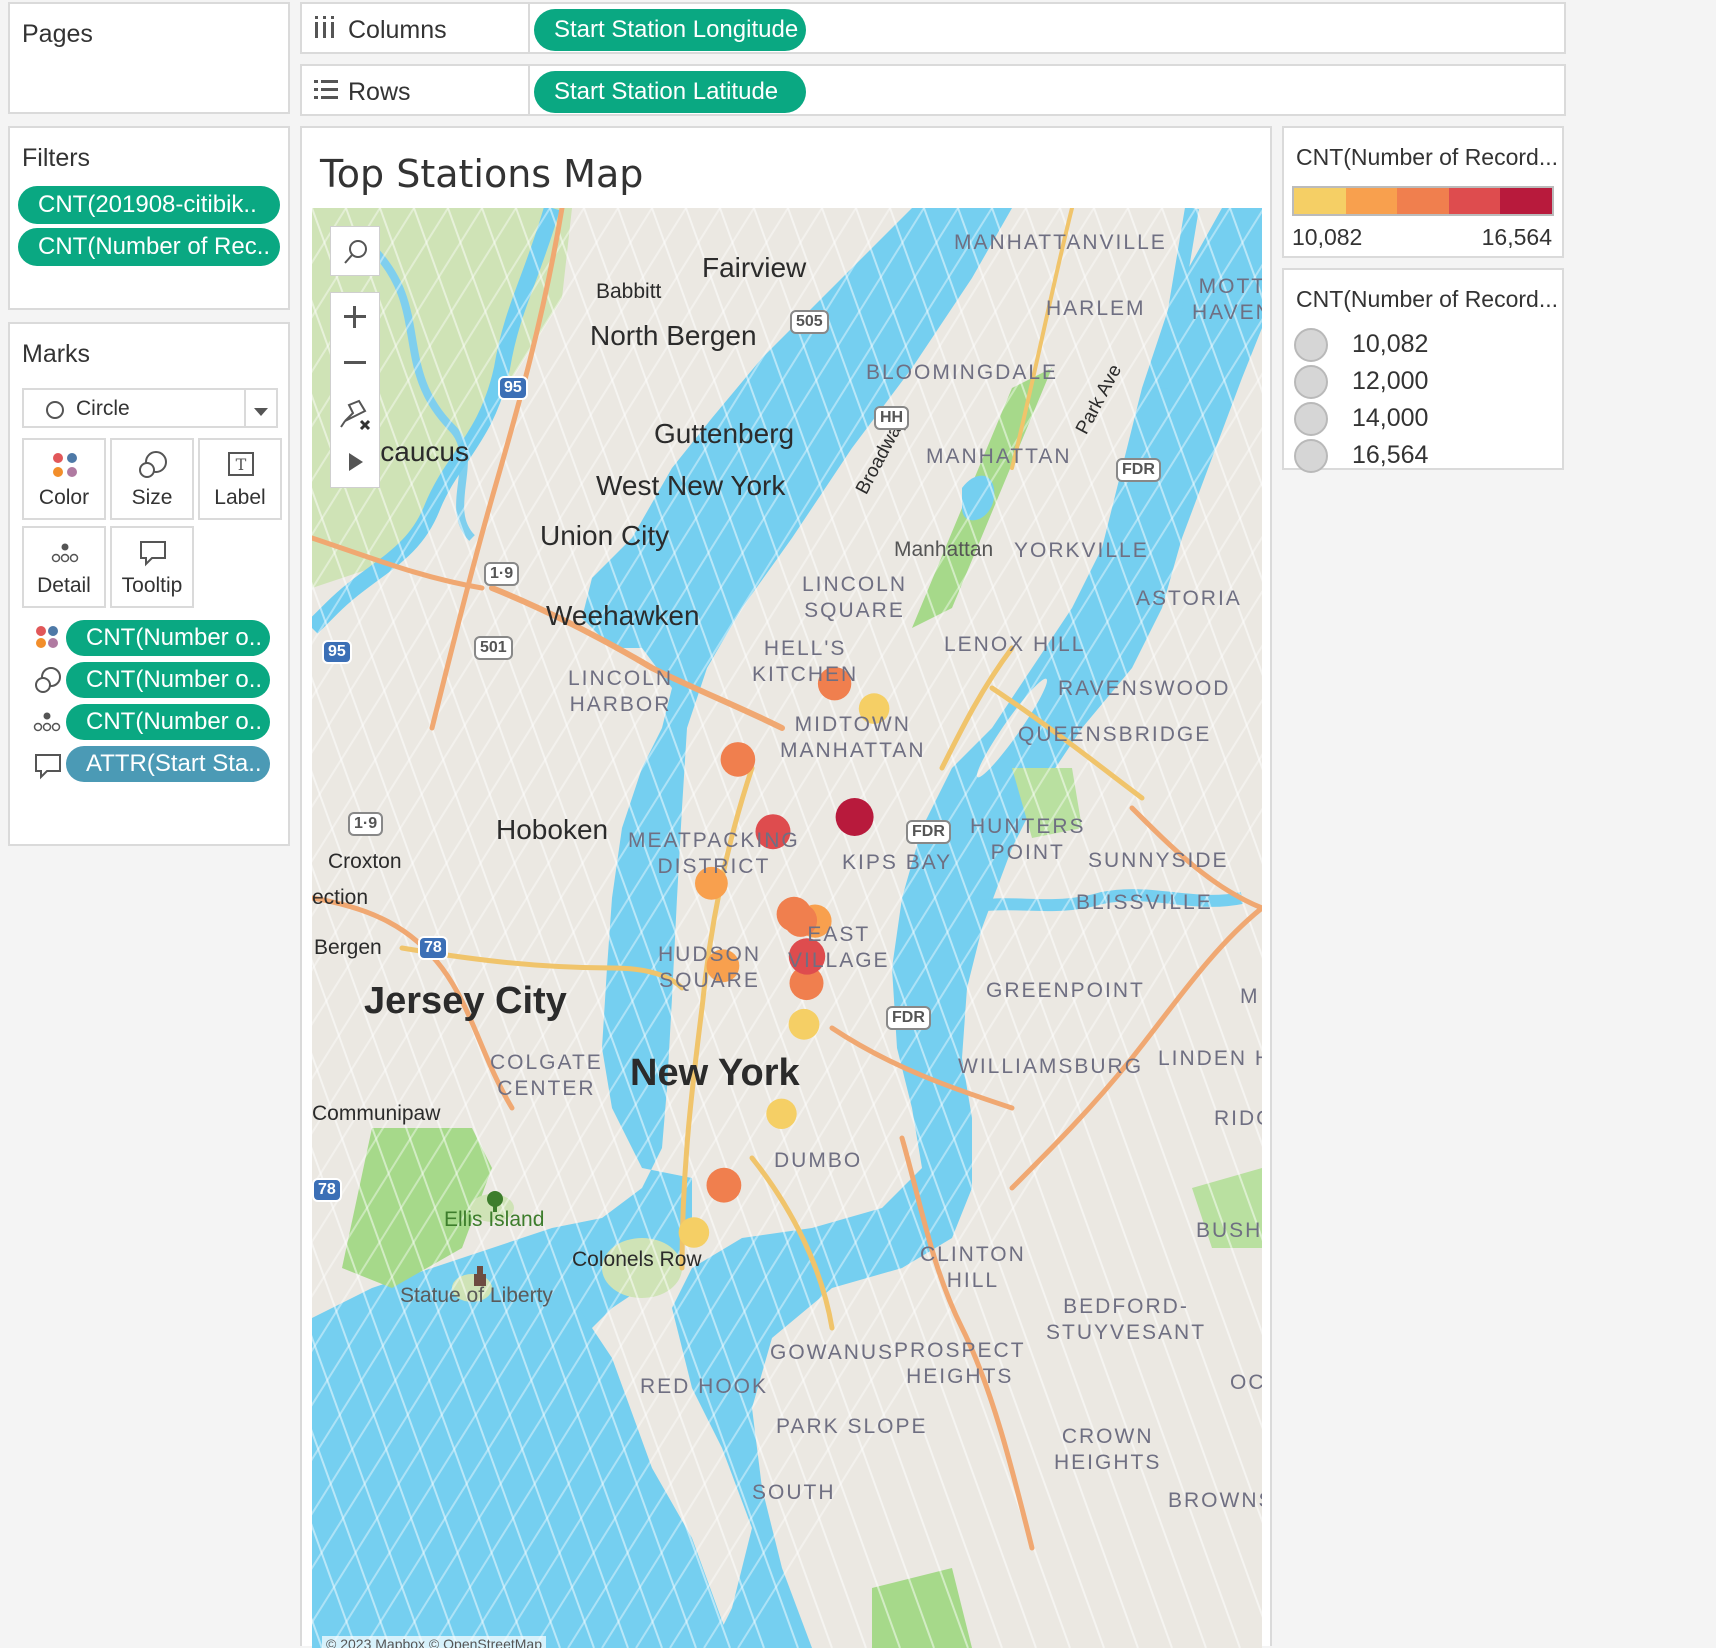  I want to click on chevron-down-icon, so click(261, 413).